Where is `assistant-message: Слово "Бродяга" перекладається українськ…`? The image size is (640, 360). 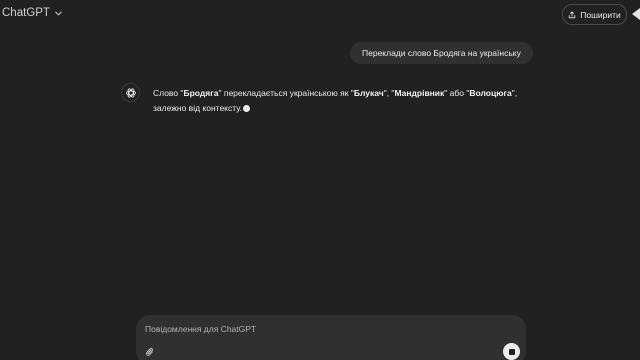 assistant-message: Слово "Бродяга" перекладається українськ… is located at coordinates (338, 101).